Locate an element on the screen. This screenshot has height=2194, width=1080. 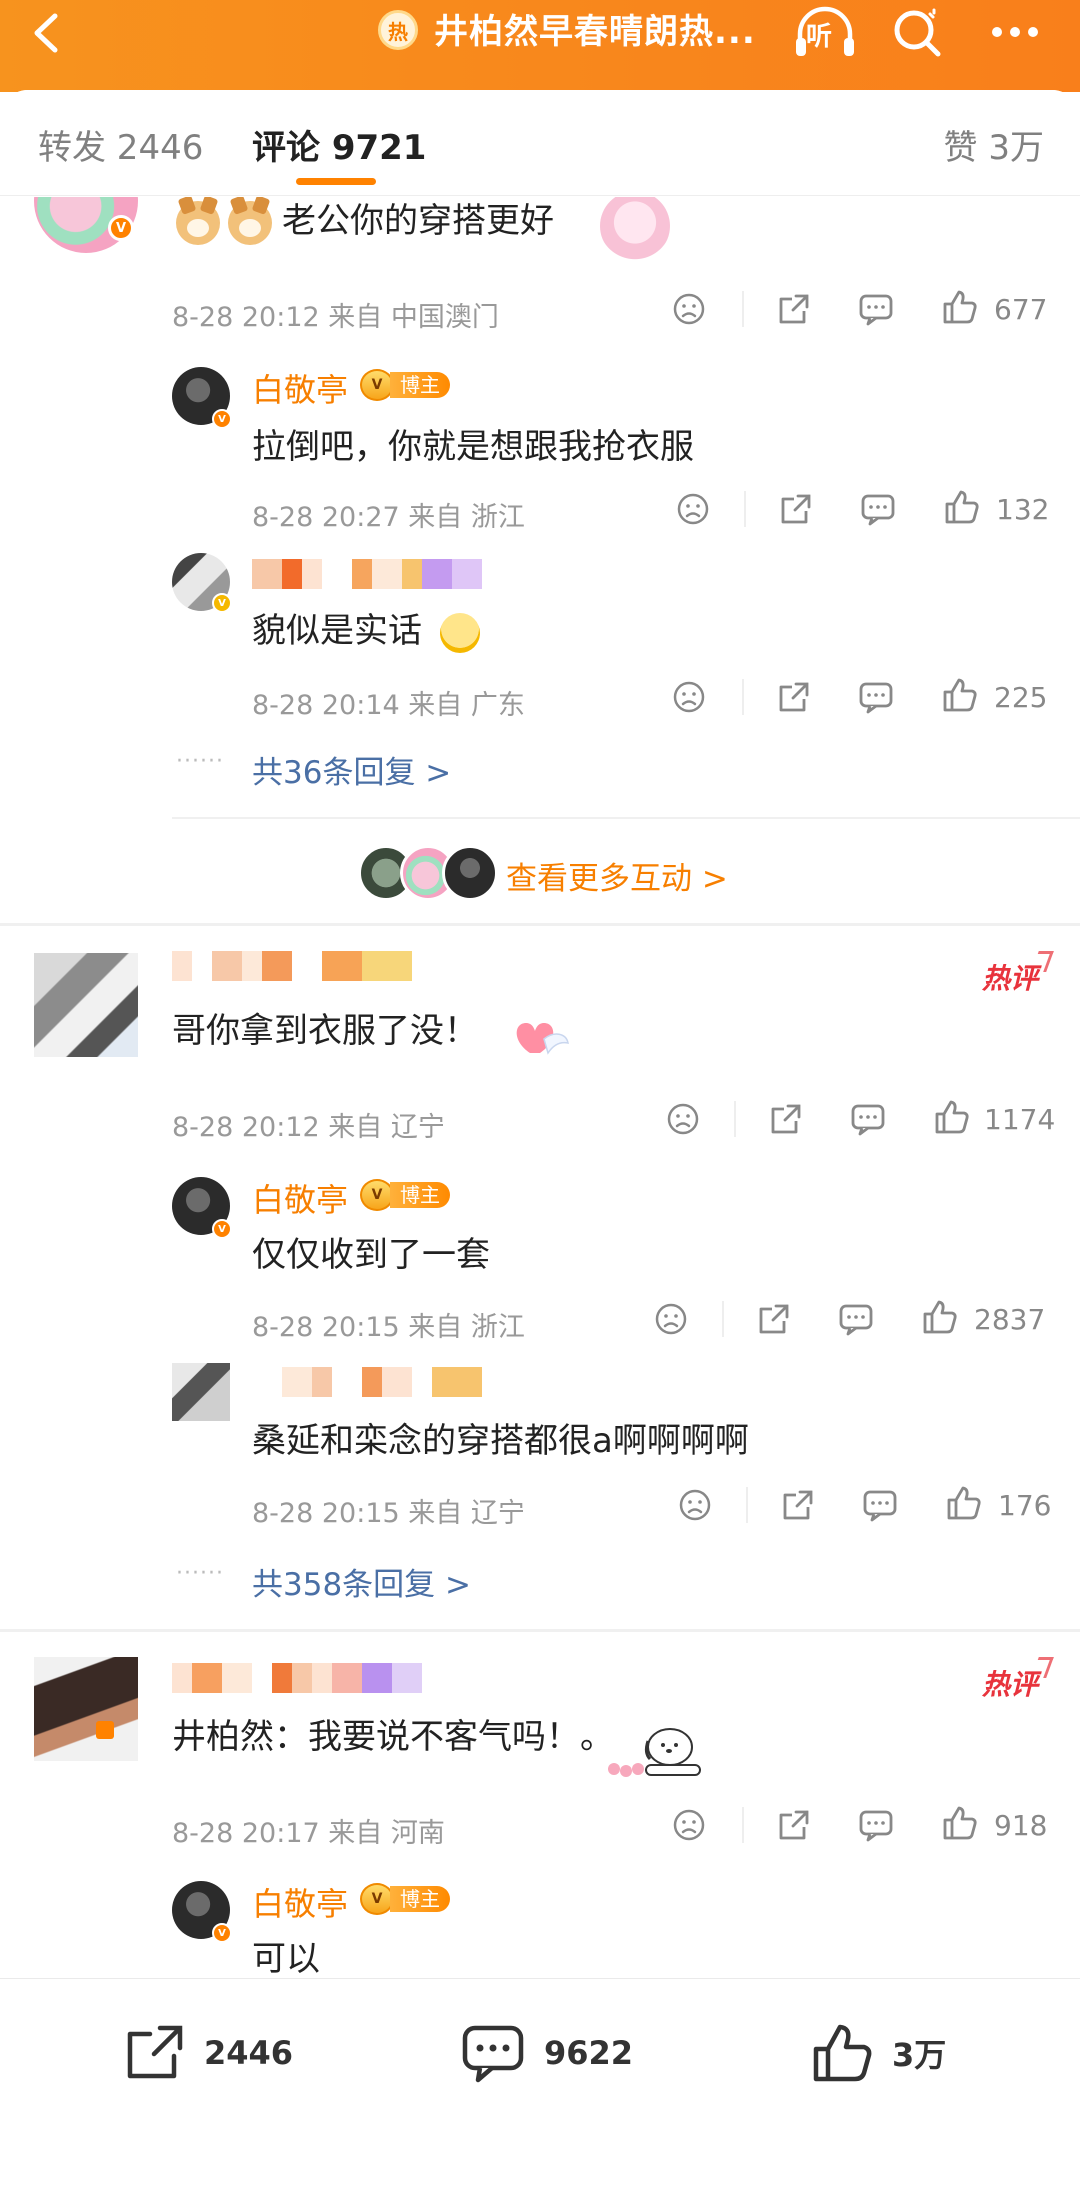
top-bar: 热 井柏然早春晴朗热... 听 is located at coordinates (540, 46).